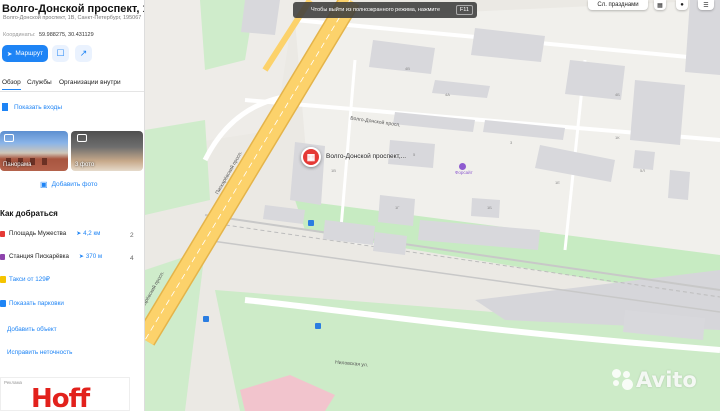  I want to click on building-number: 4Б, so click(617, 94).